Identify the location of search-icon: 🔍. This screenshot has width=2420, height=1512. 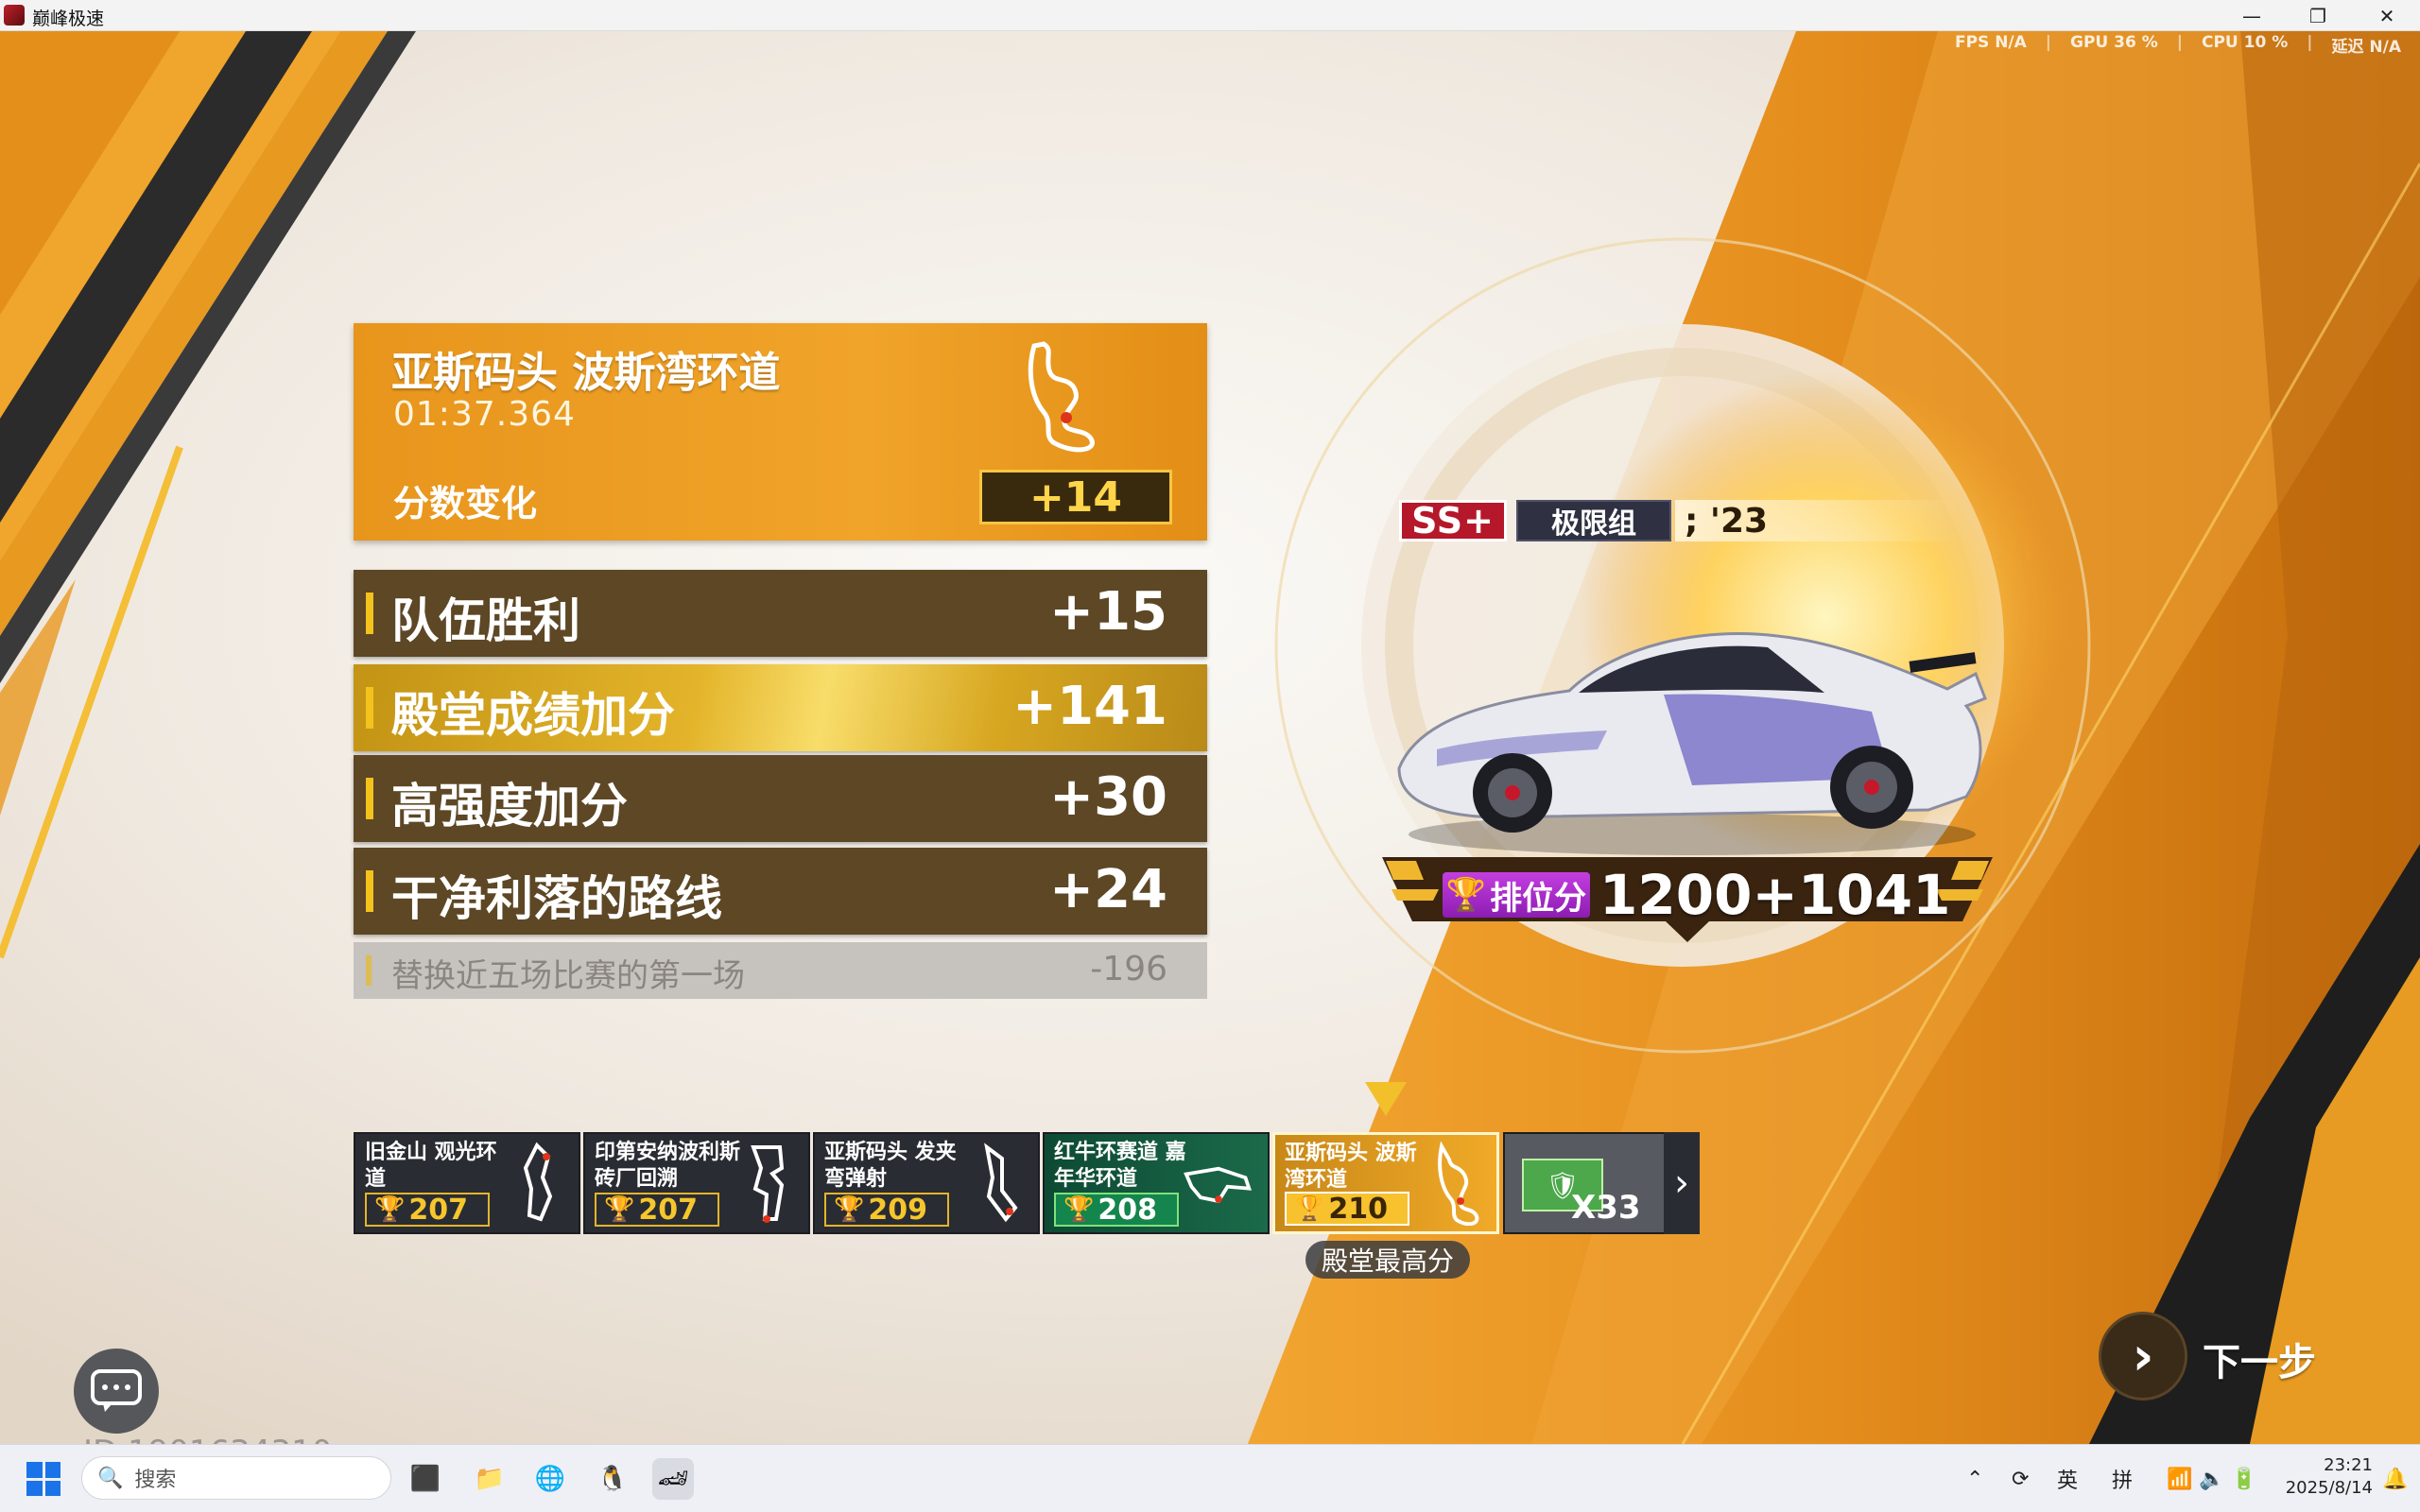
(111, 1478).